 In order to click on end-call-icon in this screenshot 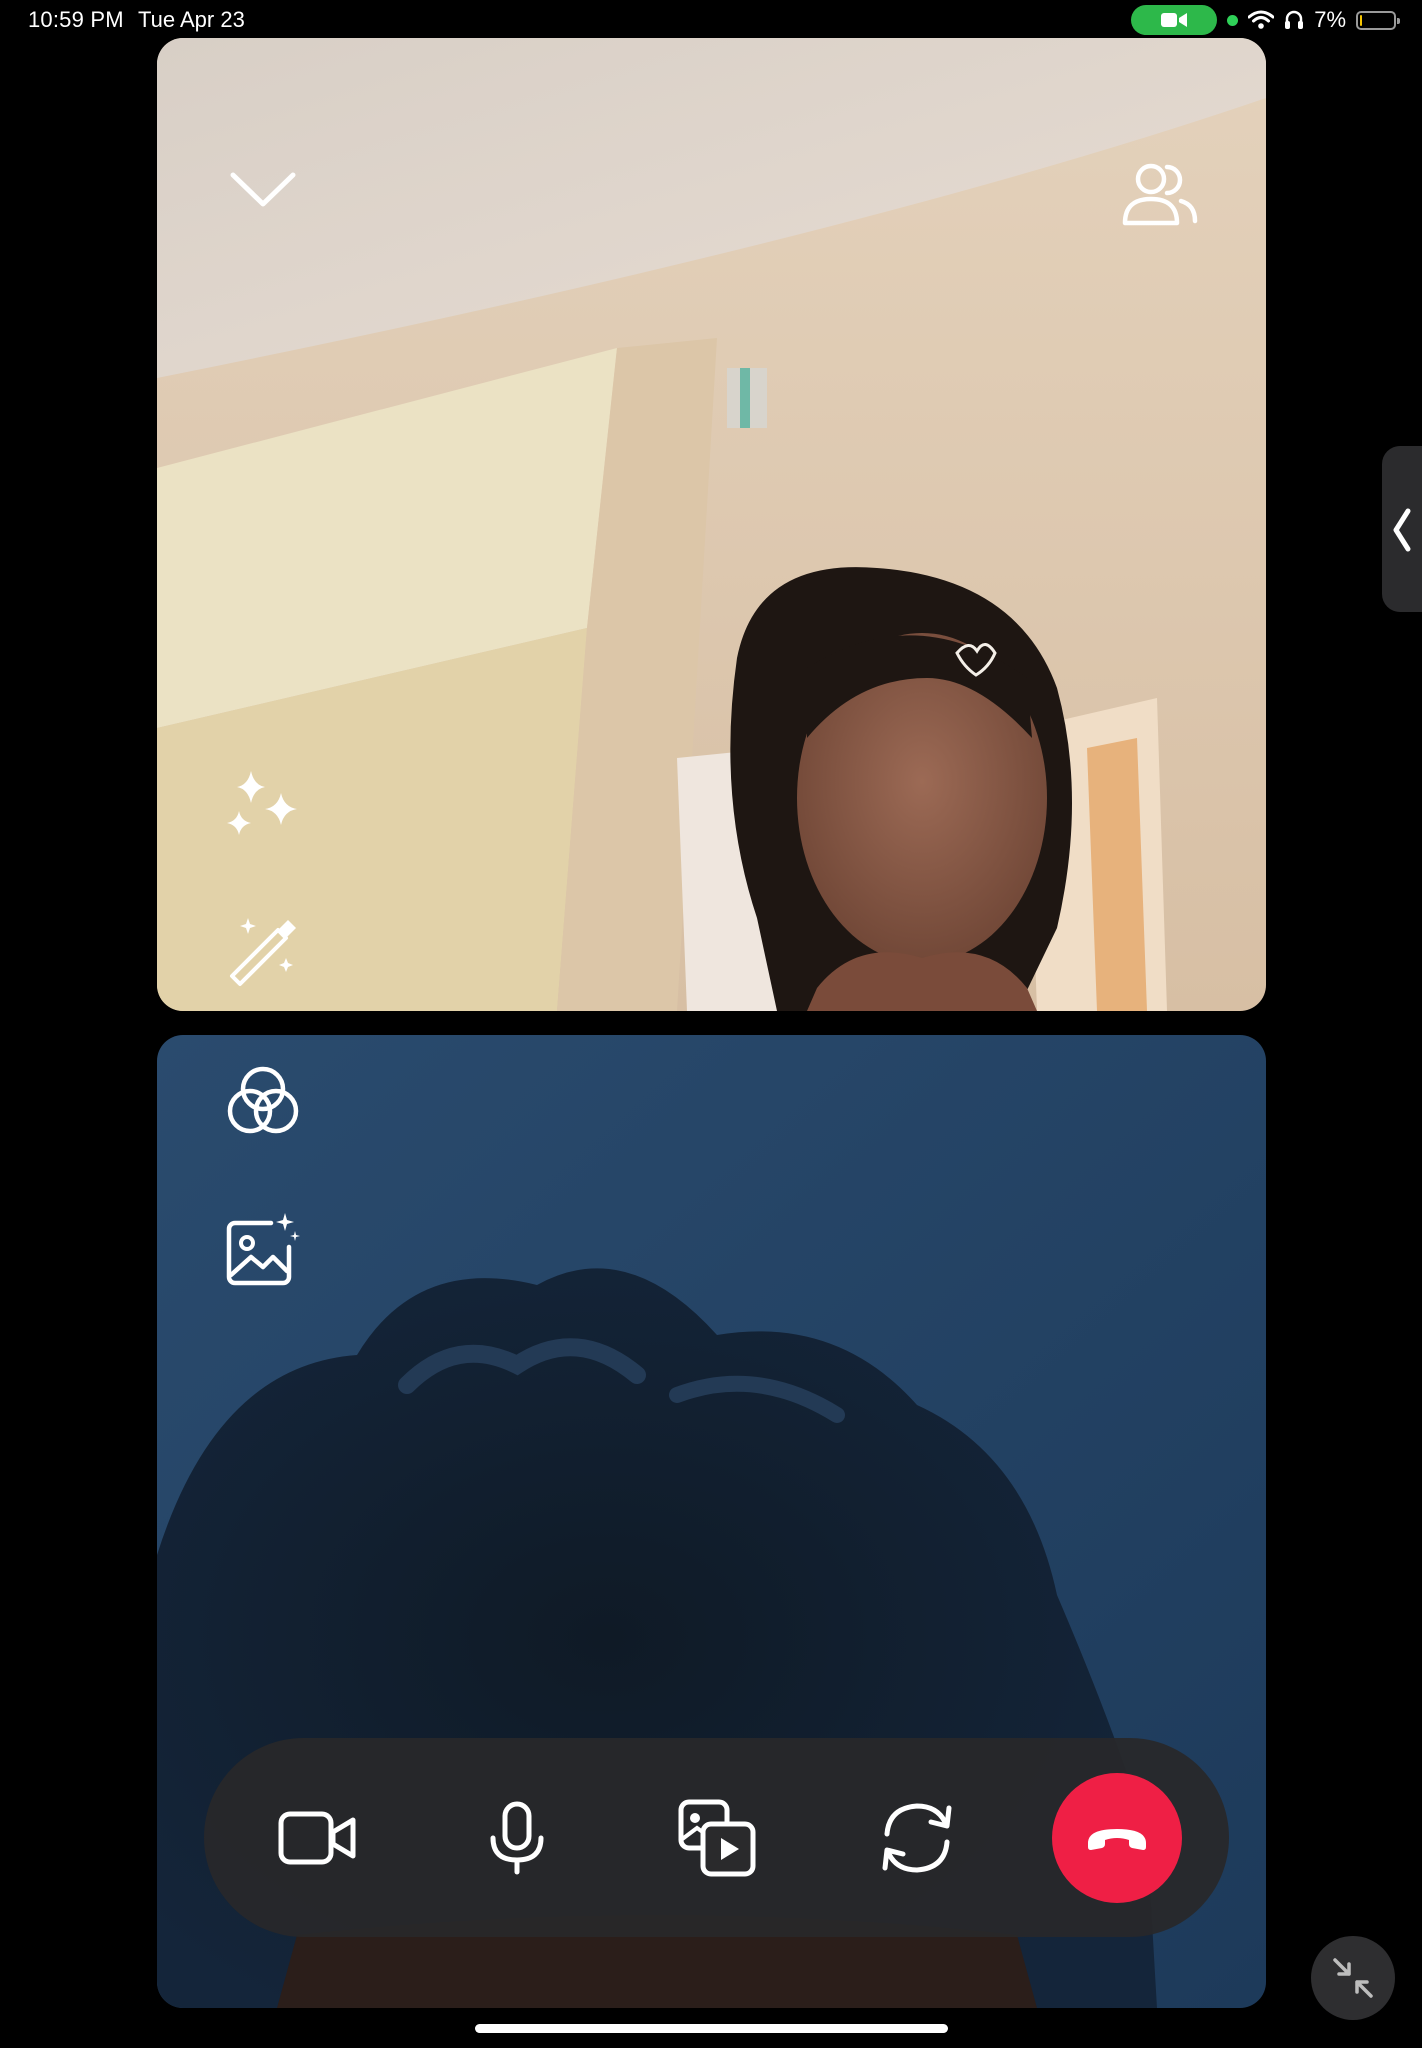, I will do `click(1117, 1839)`.